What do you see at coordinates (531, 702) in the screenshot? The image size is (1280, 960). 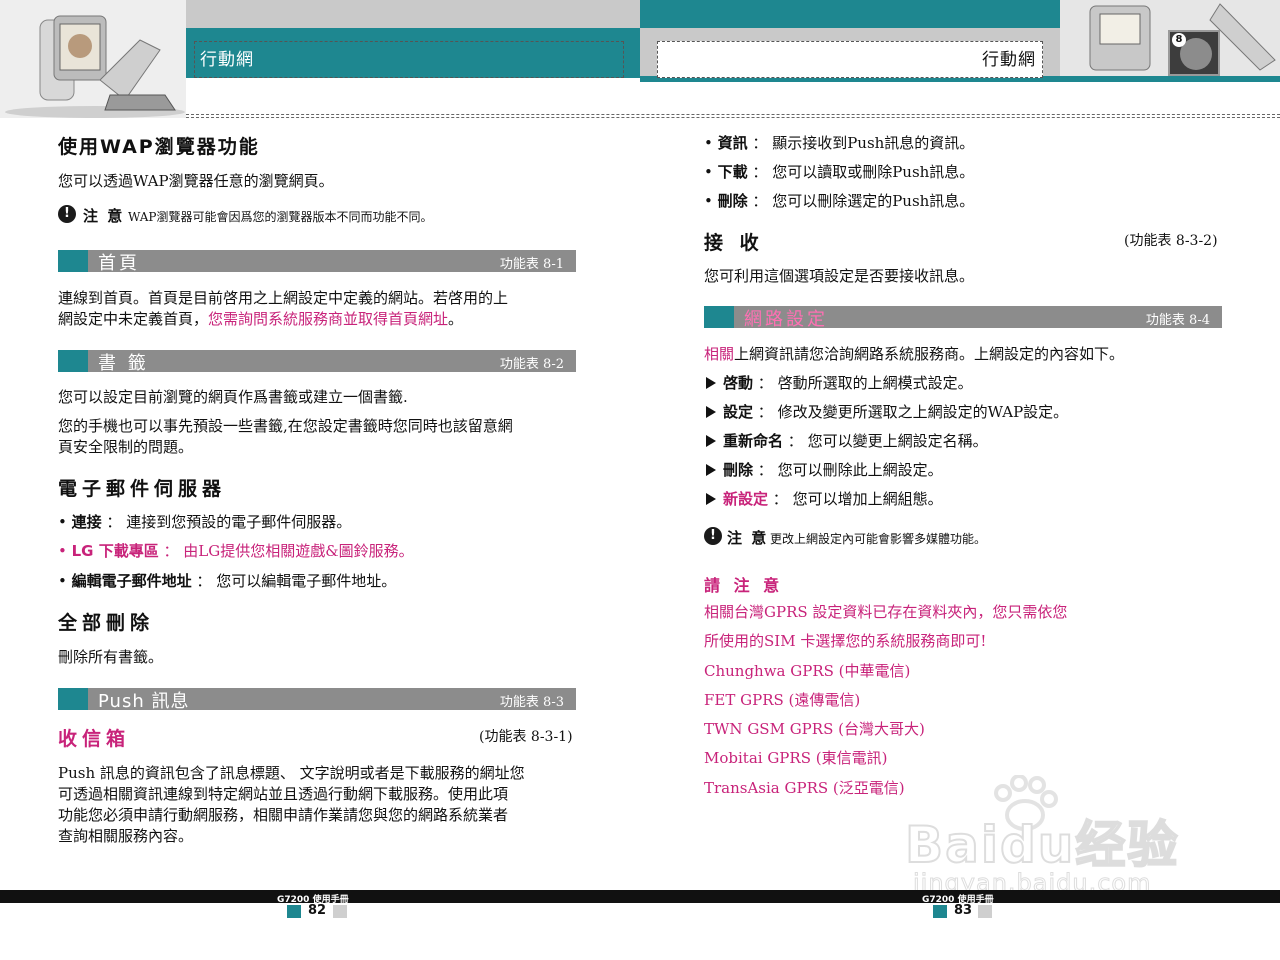 I see `section-ref-push: 功能表 8-3` at bounding box center [531, 702].